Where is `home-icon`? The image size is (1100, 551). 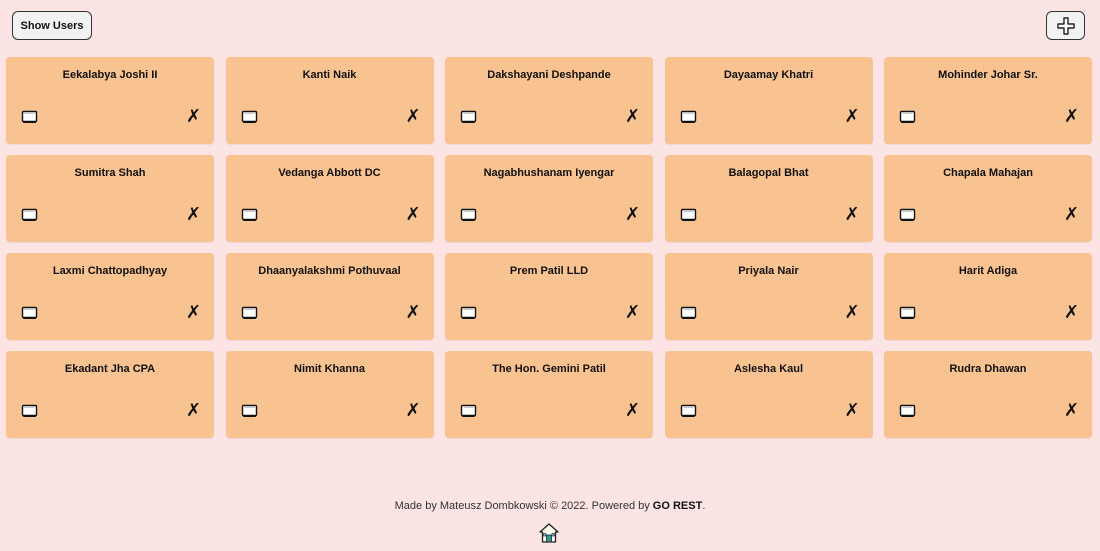
home-icon is located at coordinates (549, 533).